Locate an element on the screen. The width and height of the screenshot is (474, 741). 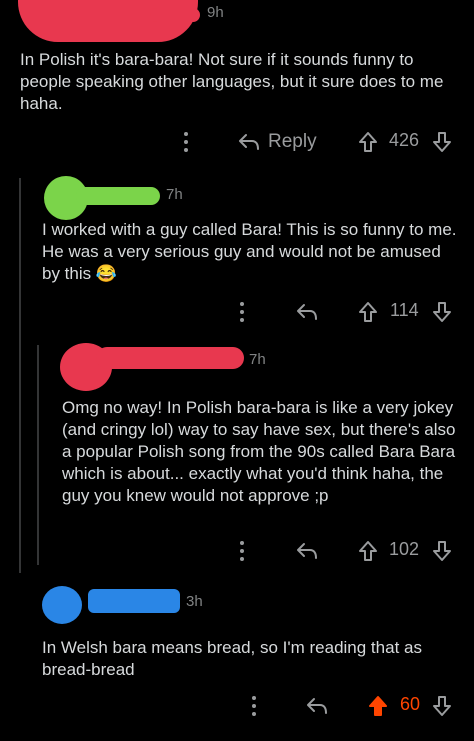
vote-score: 426 is located at coordinates (404, 140).